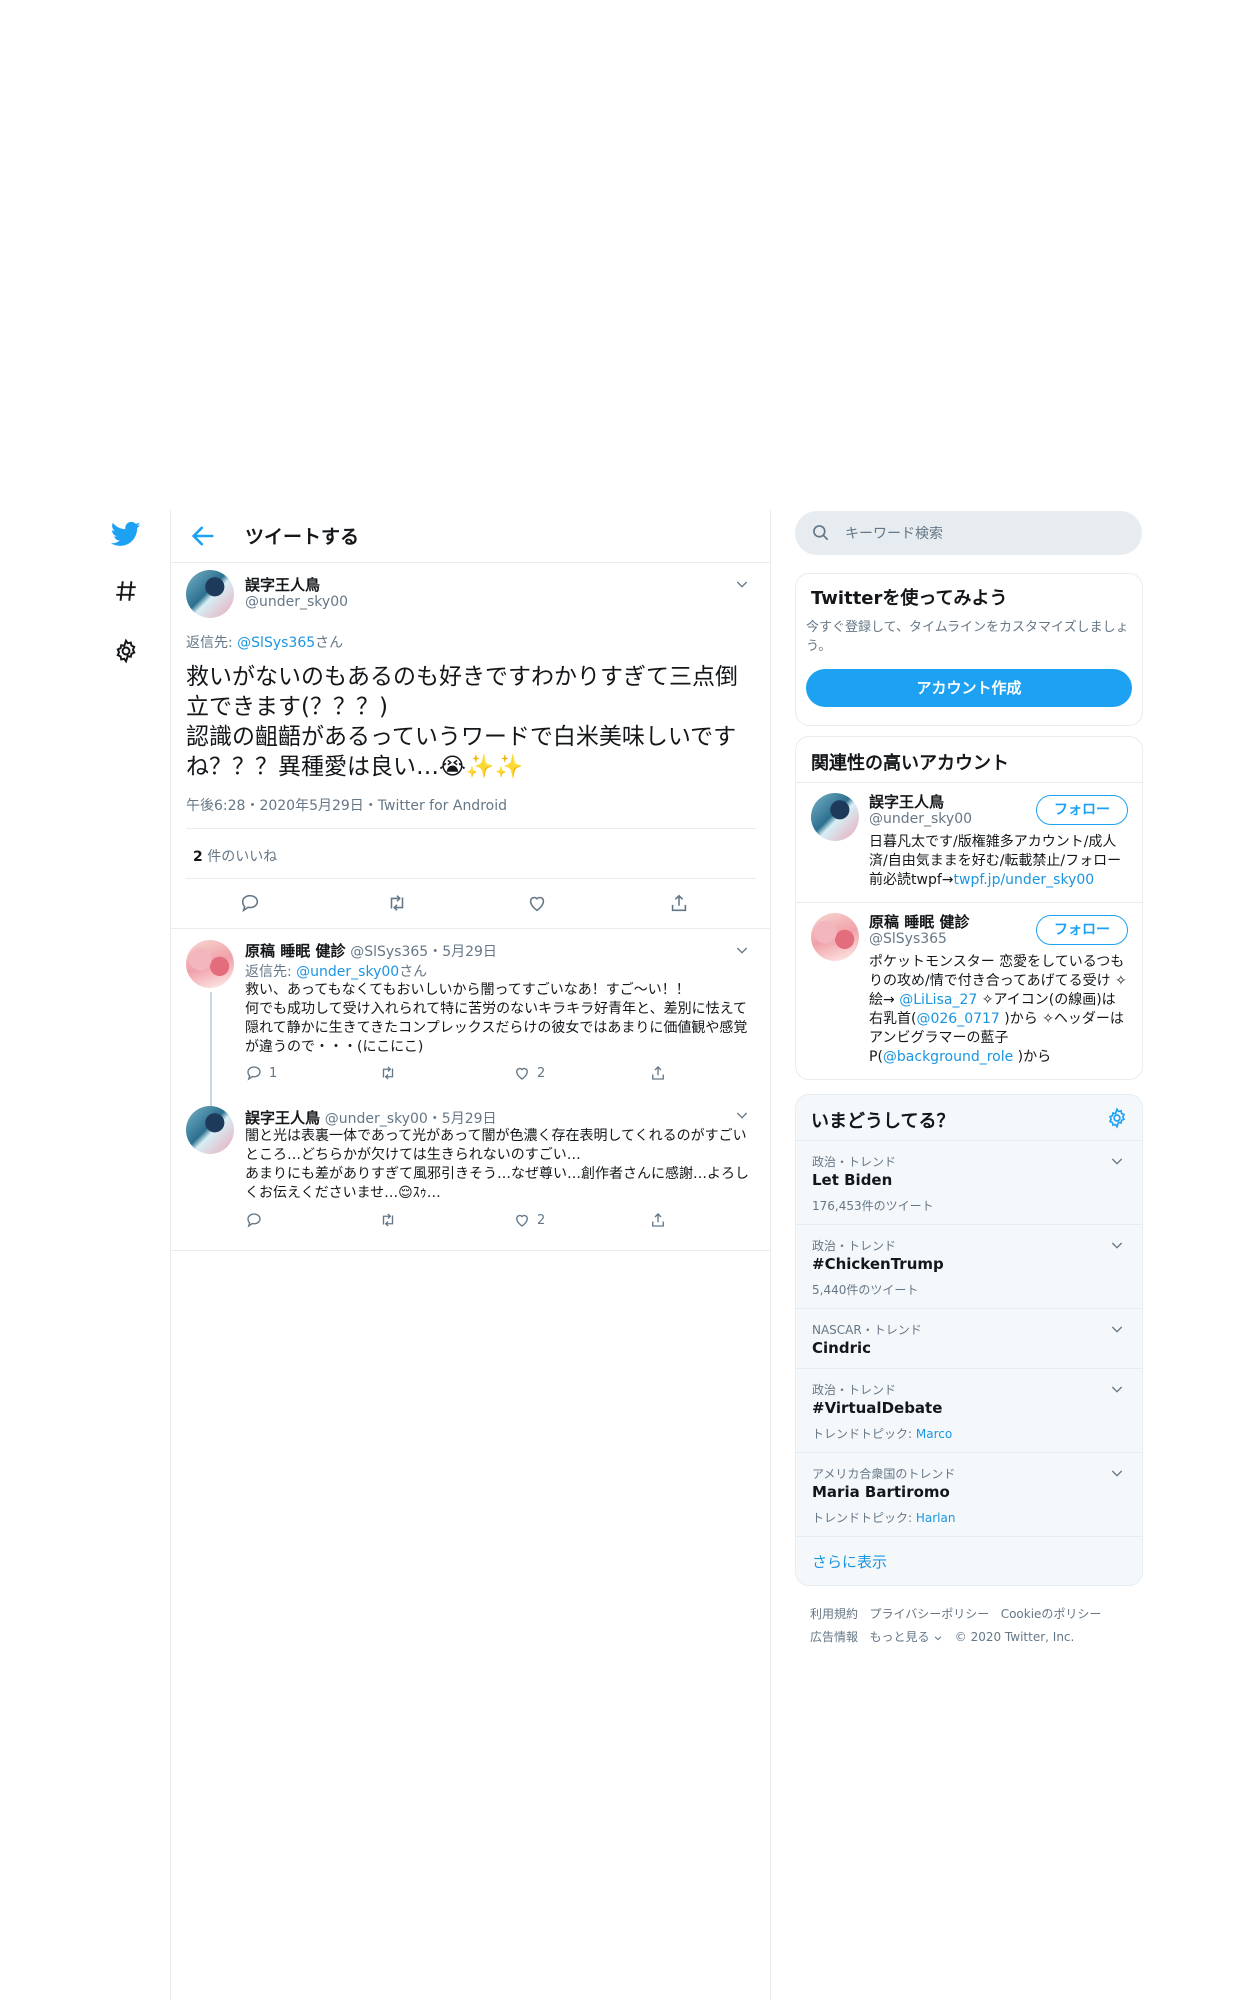 This screenshot has height=2000, width=1242. I want to click on reply-prefix: 返信先:, so click(212, 643).